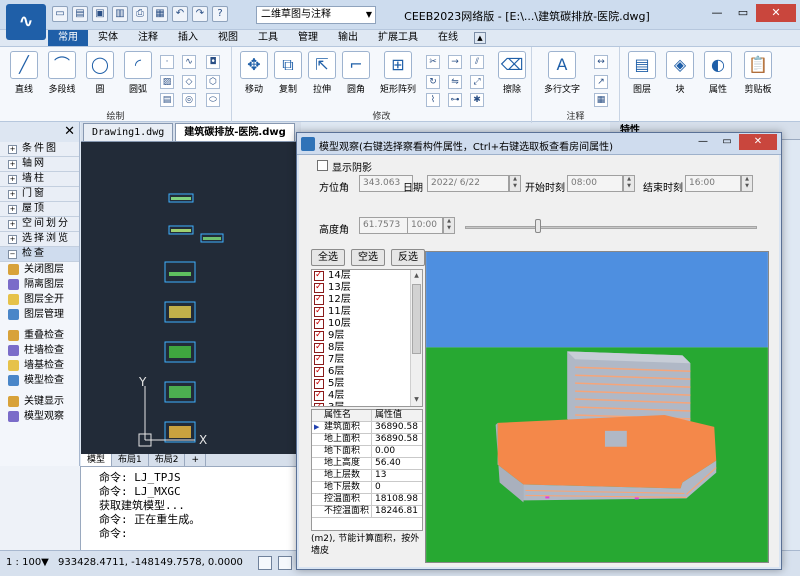 Image resolution: width=800 pixels, height=576 pixels. What do you see at coordinates (601, 100) in the screenshot?
I see `table-icon: ▦` at bounding box center [601, 100].